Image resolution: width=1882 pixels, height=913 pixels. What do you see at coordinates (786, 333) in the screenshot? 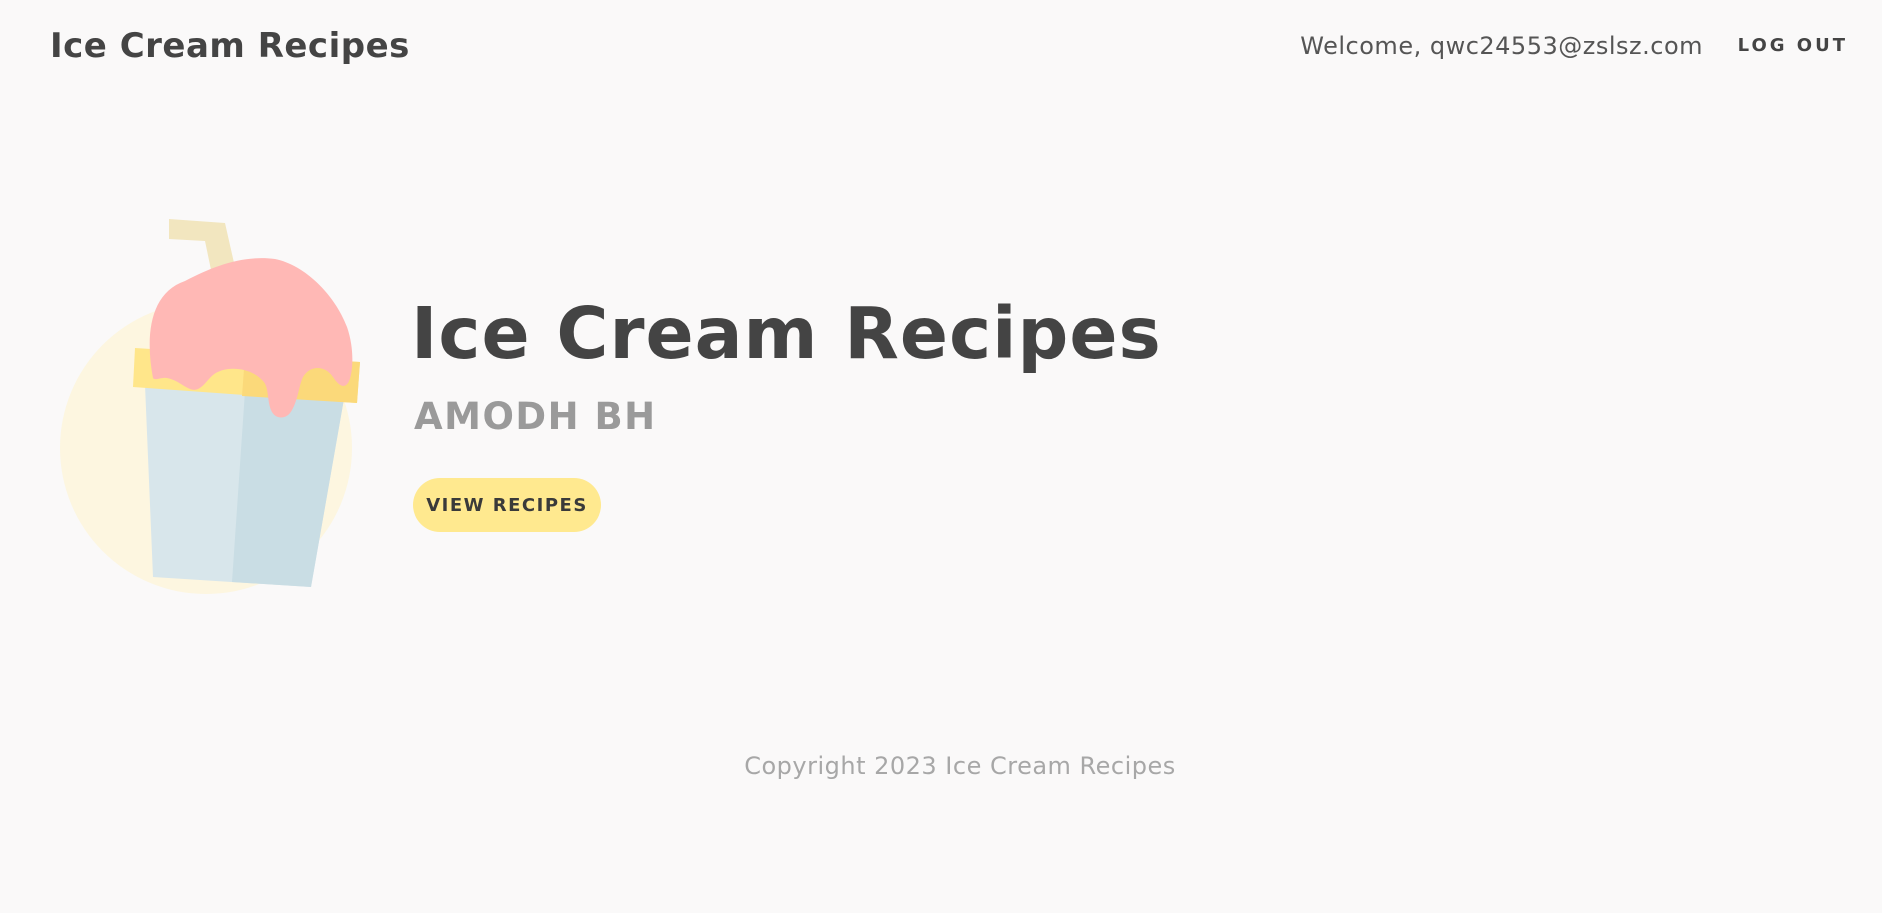
I see `hero-title: Ice Cream Recipes` at bounding box center [786, 333].